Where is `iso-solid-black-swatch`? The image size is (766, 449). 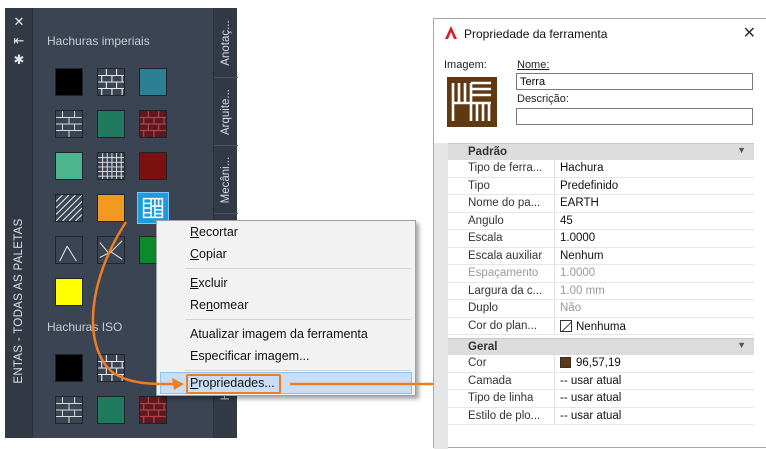
iso-solid-black-swatch is located at coordinates (69, 368).